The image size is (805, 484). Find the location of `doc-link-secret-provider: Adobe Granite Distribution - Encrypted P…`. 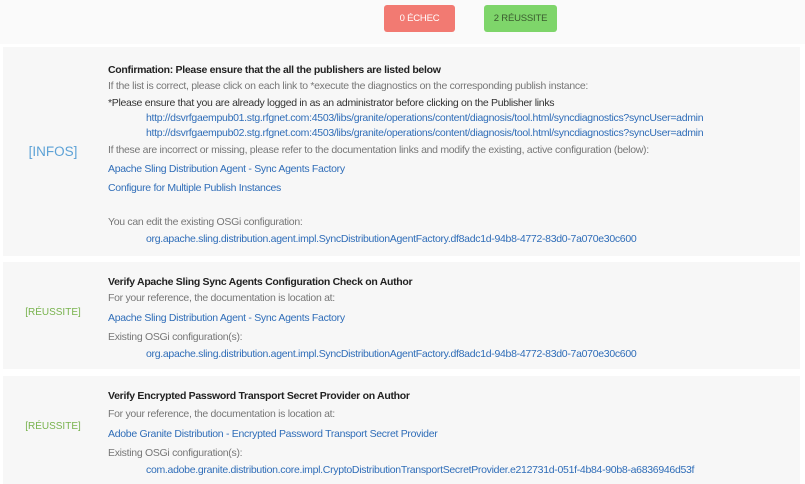

doc-link-secret-provider: Adobe Granite Distribution - Encrypted P… is located at coordinates (273, 434).